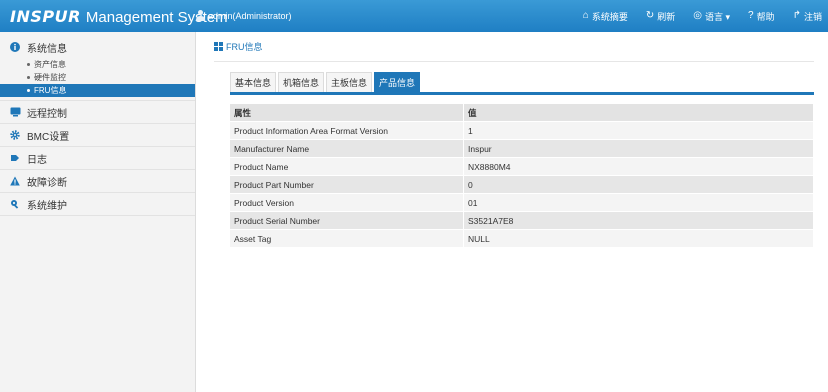  I want to click on monitor-icon, so click(15, 112).